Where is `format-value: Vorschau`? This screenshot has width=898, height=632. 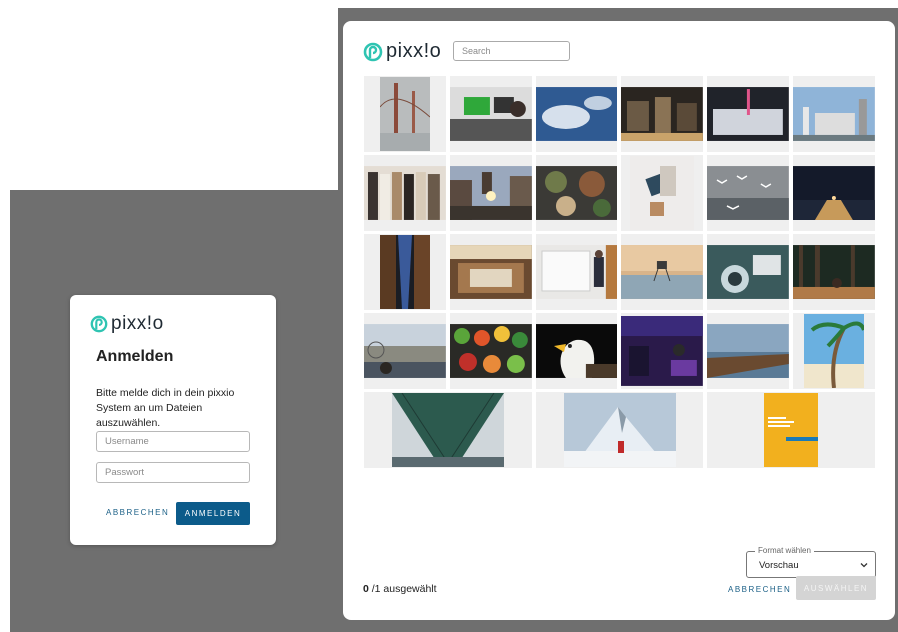 format-value: Vorschau is located at coordinates (779, 565).